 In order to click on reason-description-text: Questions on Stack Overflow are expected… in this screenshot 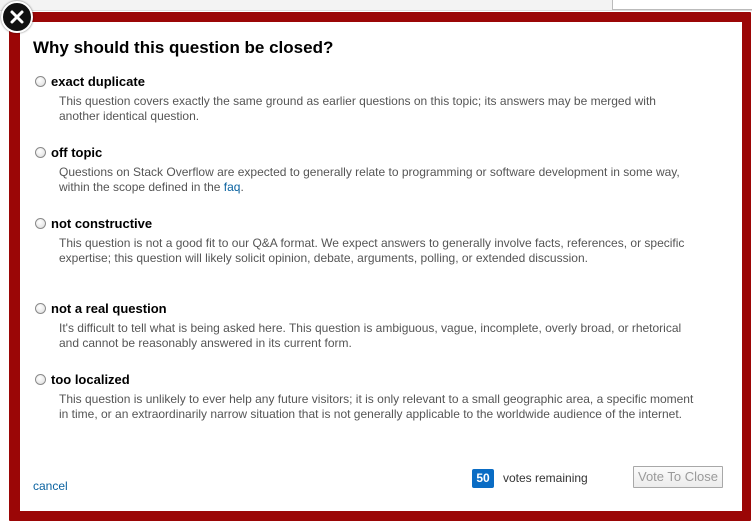, I will do `click(369, 179)`.